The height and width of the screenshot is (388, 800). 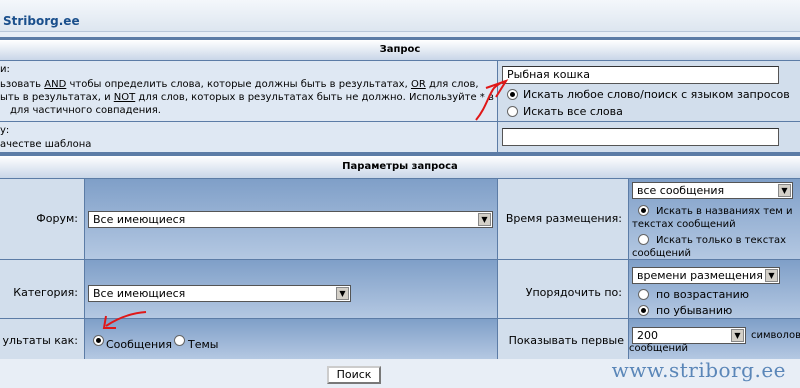 I want to click on red-arrowhead-keywords, so click(x=497, y=88).